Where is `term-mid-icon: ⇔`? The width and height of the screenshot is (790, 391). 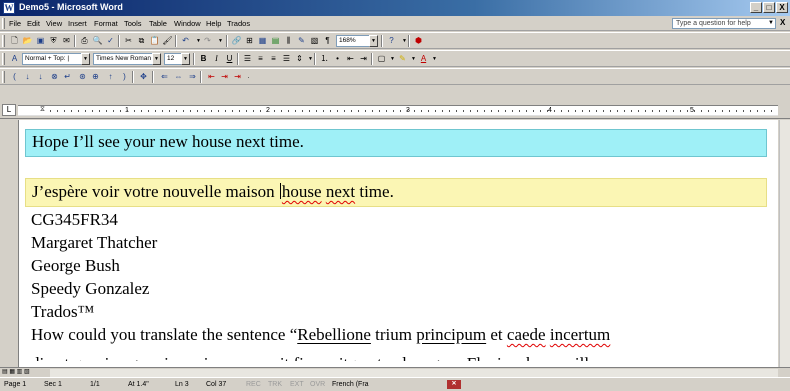
term-mid-icon: ⇔ is located at coordinates (178, 77).